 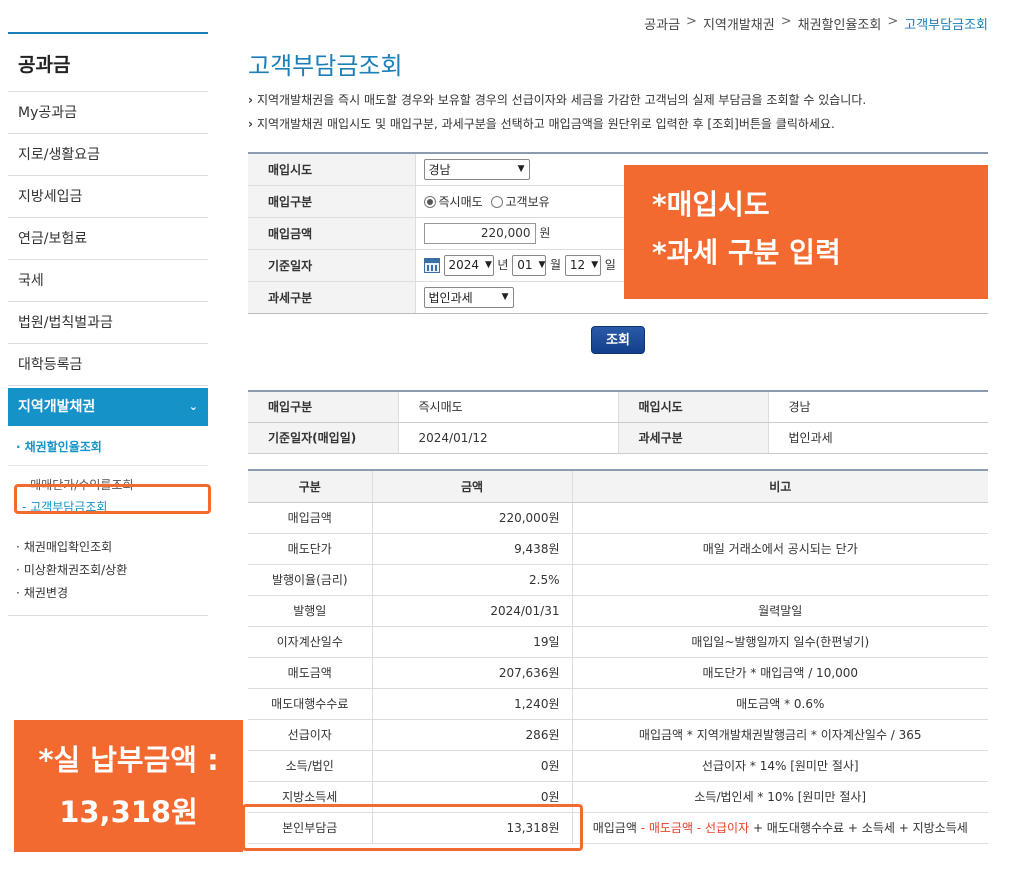 I want to click on result-cell-name: 지방소득세, so click(x=310, y=797).